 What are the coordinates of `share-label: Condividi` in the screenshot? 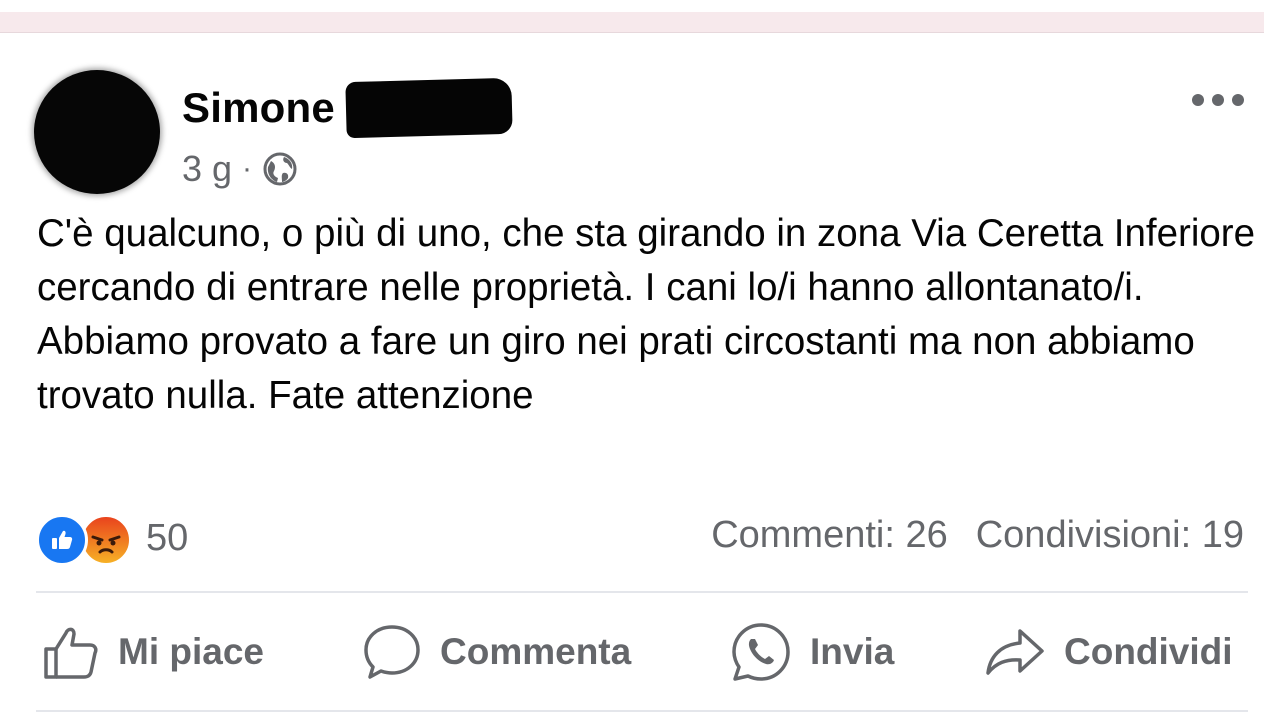 It's located at (1148, 651).